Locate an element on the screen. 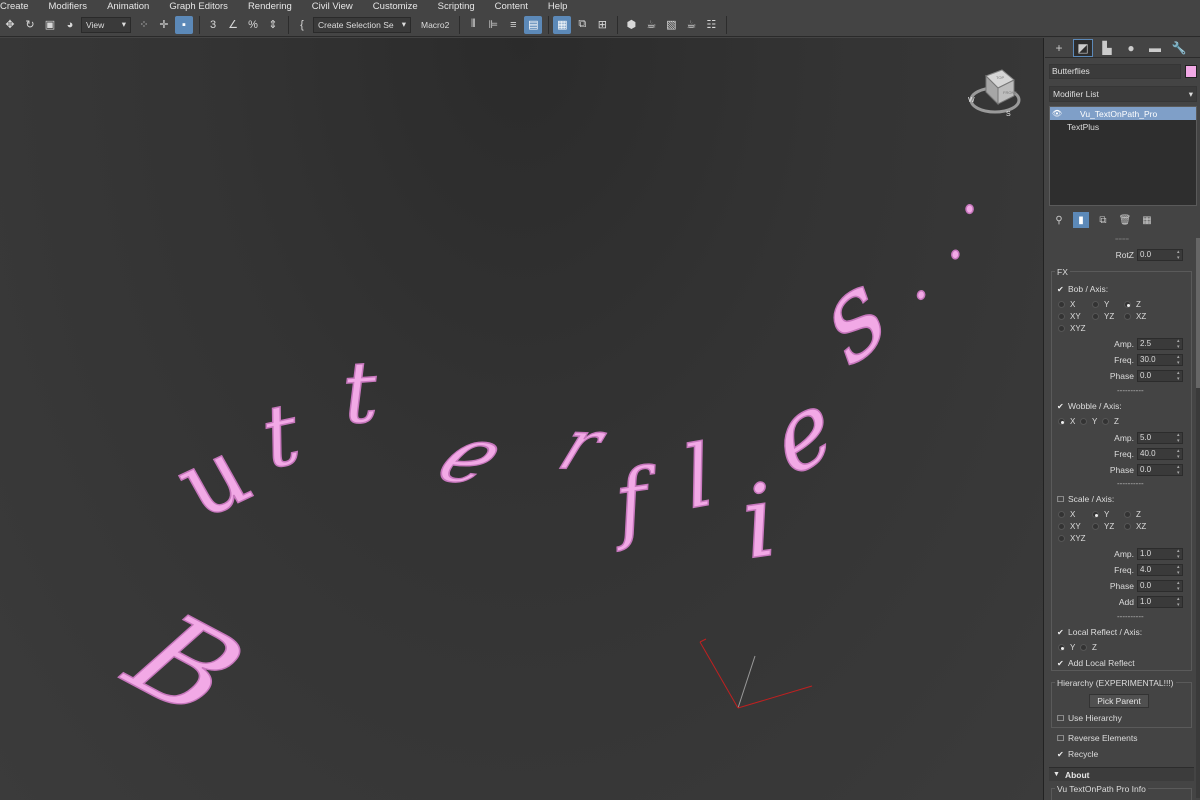 The height and width of the screenshot is (800, 1200). edit-named-selection-icon: { is located at coordinates (302, 25).